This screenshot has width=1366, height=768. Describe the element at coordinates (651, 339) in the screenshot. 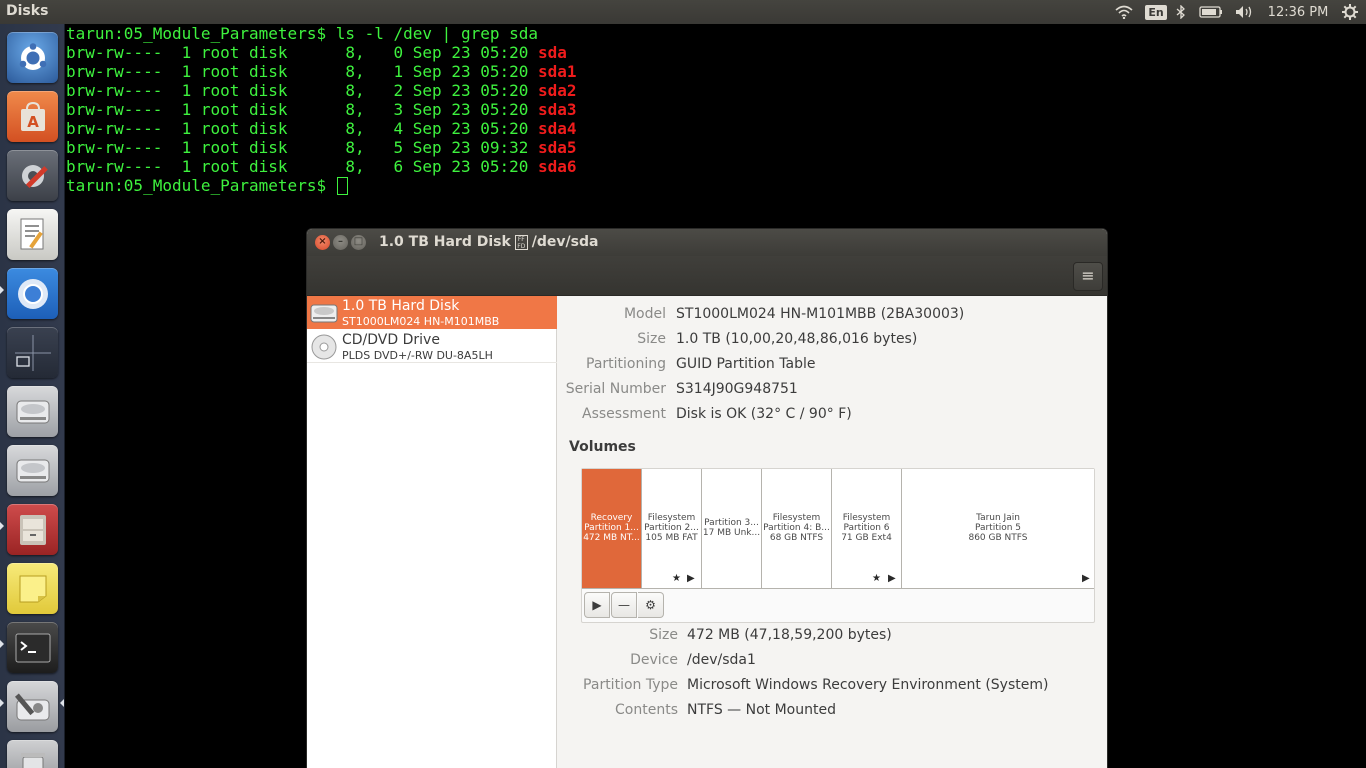

I see `size-label: Size` at that location.